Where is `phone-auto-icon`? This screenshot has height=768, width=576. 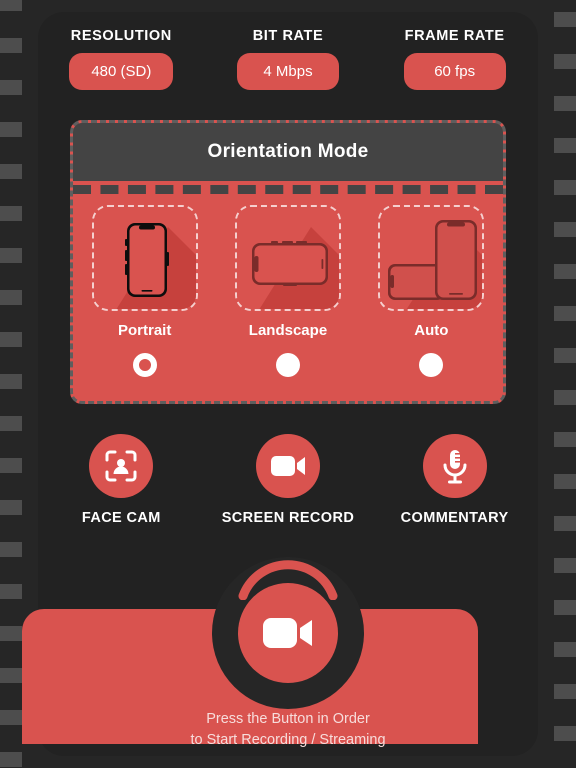
phone-auto-icon is located at coordinates (431, 258).